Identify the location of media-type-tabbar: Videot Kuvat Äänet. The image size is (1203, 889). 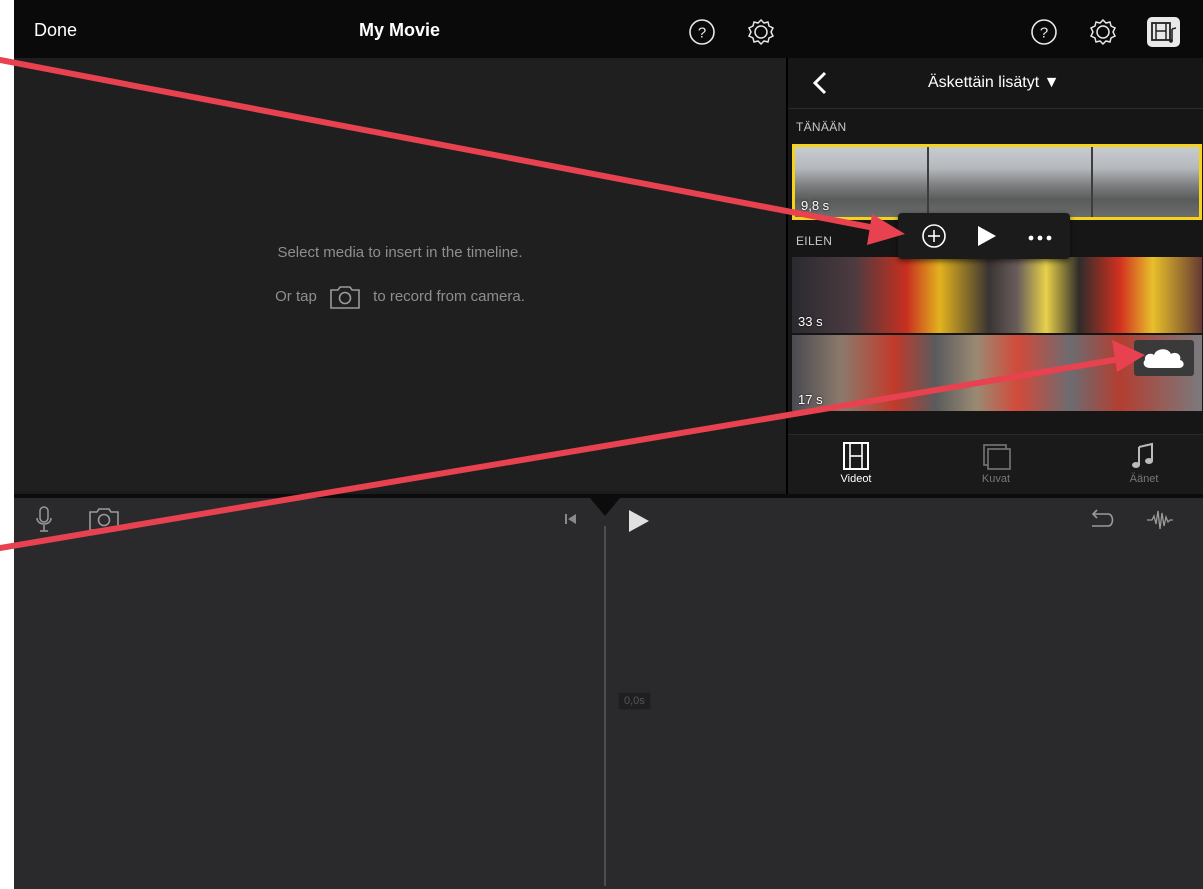
(995, 464).